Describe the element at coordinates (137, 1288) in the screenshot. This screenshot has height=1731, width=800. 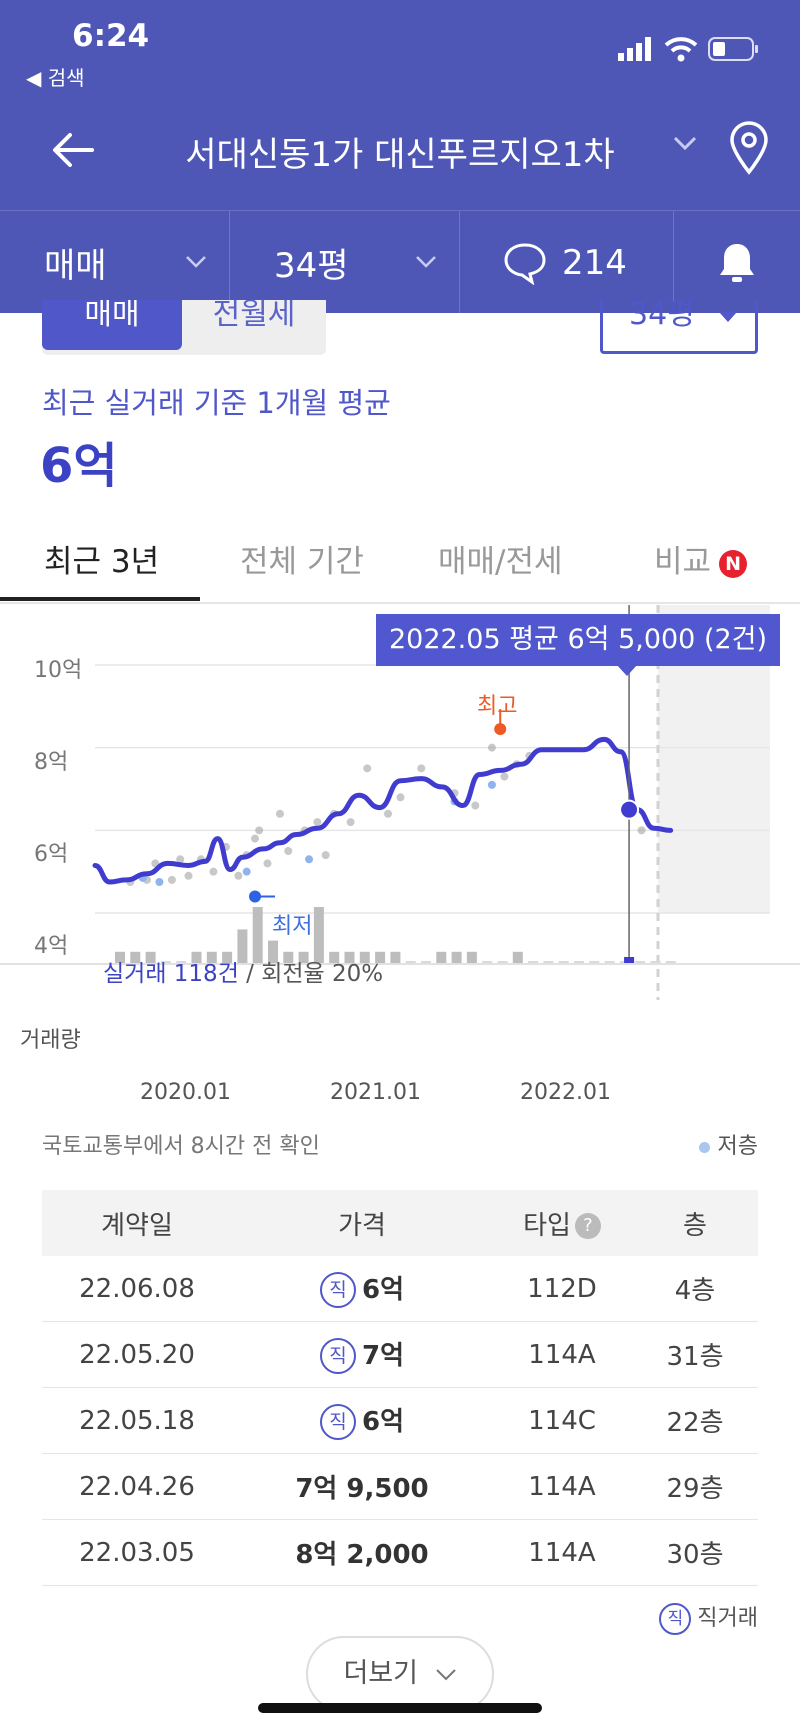
I see `row-date: 22.06.08` at that location.